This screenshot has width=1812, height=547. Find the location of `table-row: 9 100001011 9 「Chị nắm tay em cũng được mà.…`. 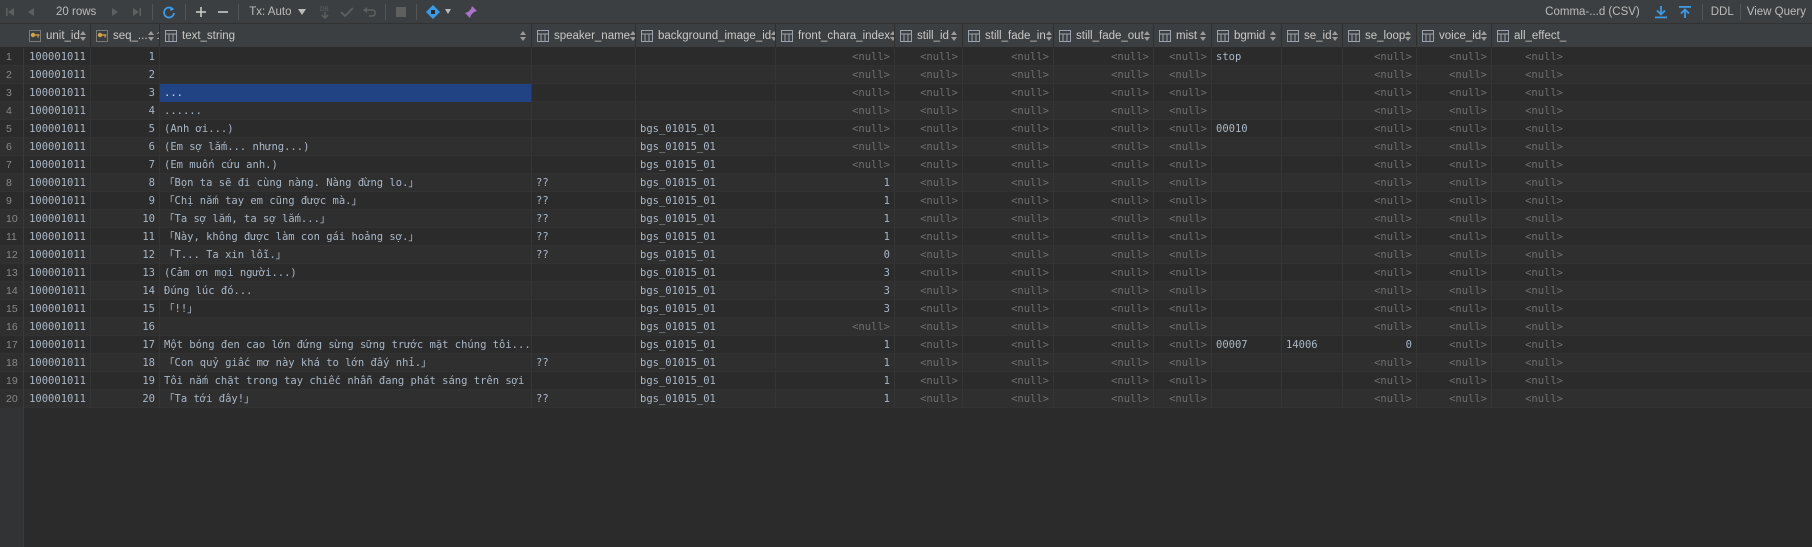

table-row: 9 100001011 9 「Chị nắm tay em cũng được mà.… is located at coordinates (906, 201).